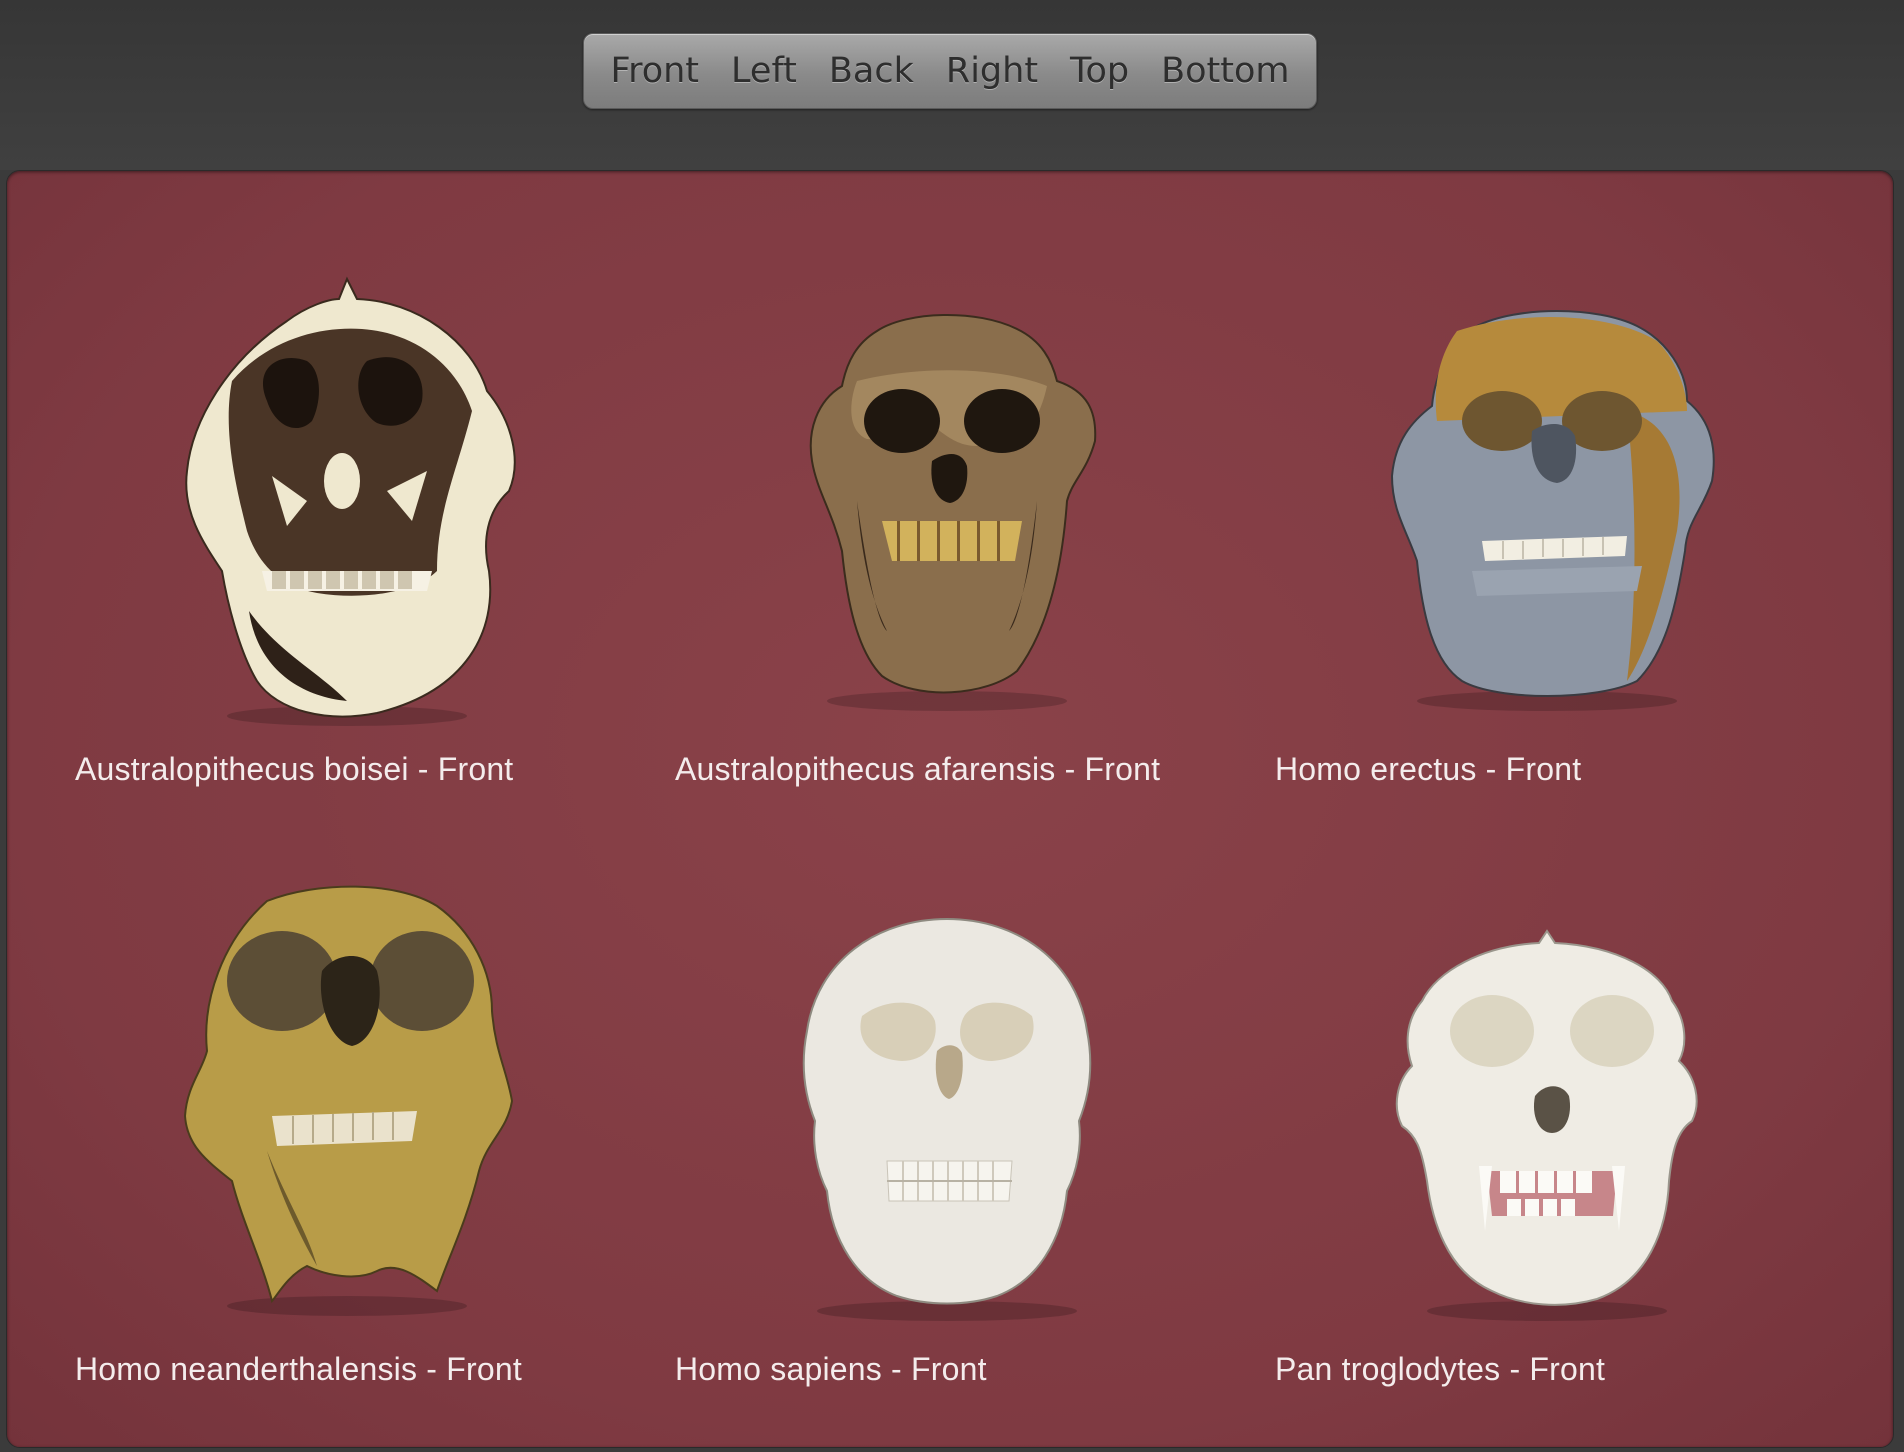  I want to click on homo-sapiens-skull-image, so click(917, 1101).